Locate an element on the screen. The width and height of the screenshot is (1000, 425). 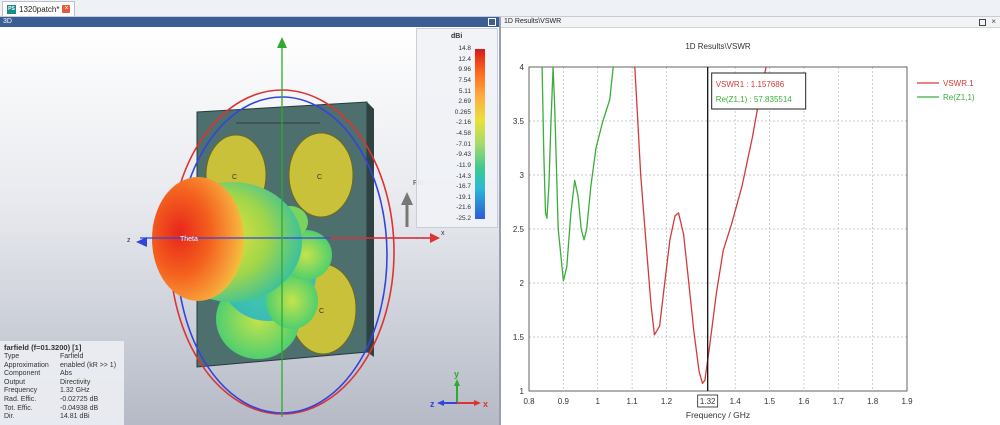
x-axis-label: x is located at coordinates (443, 233).